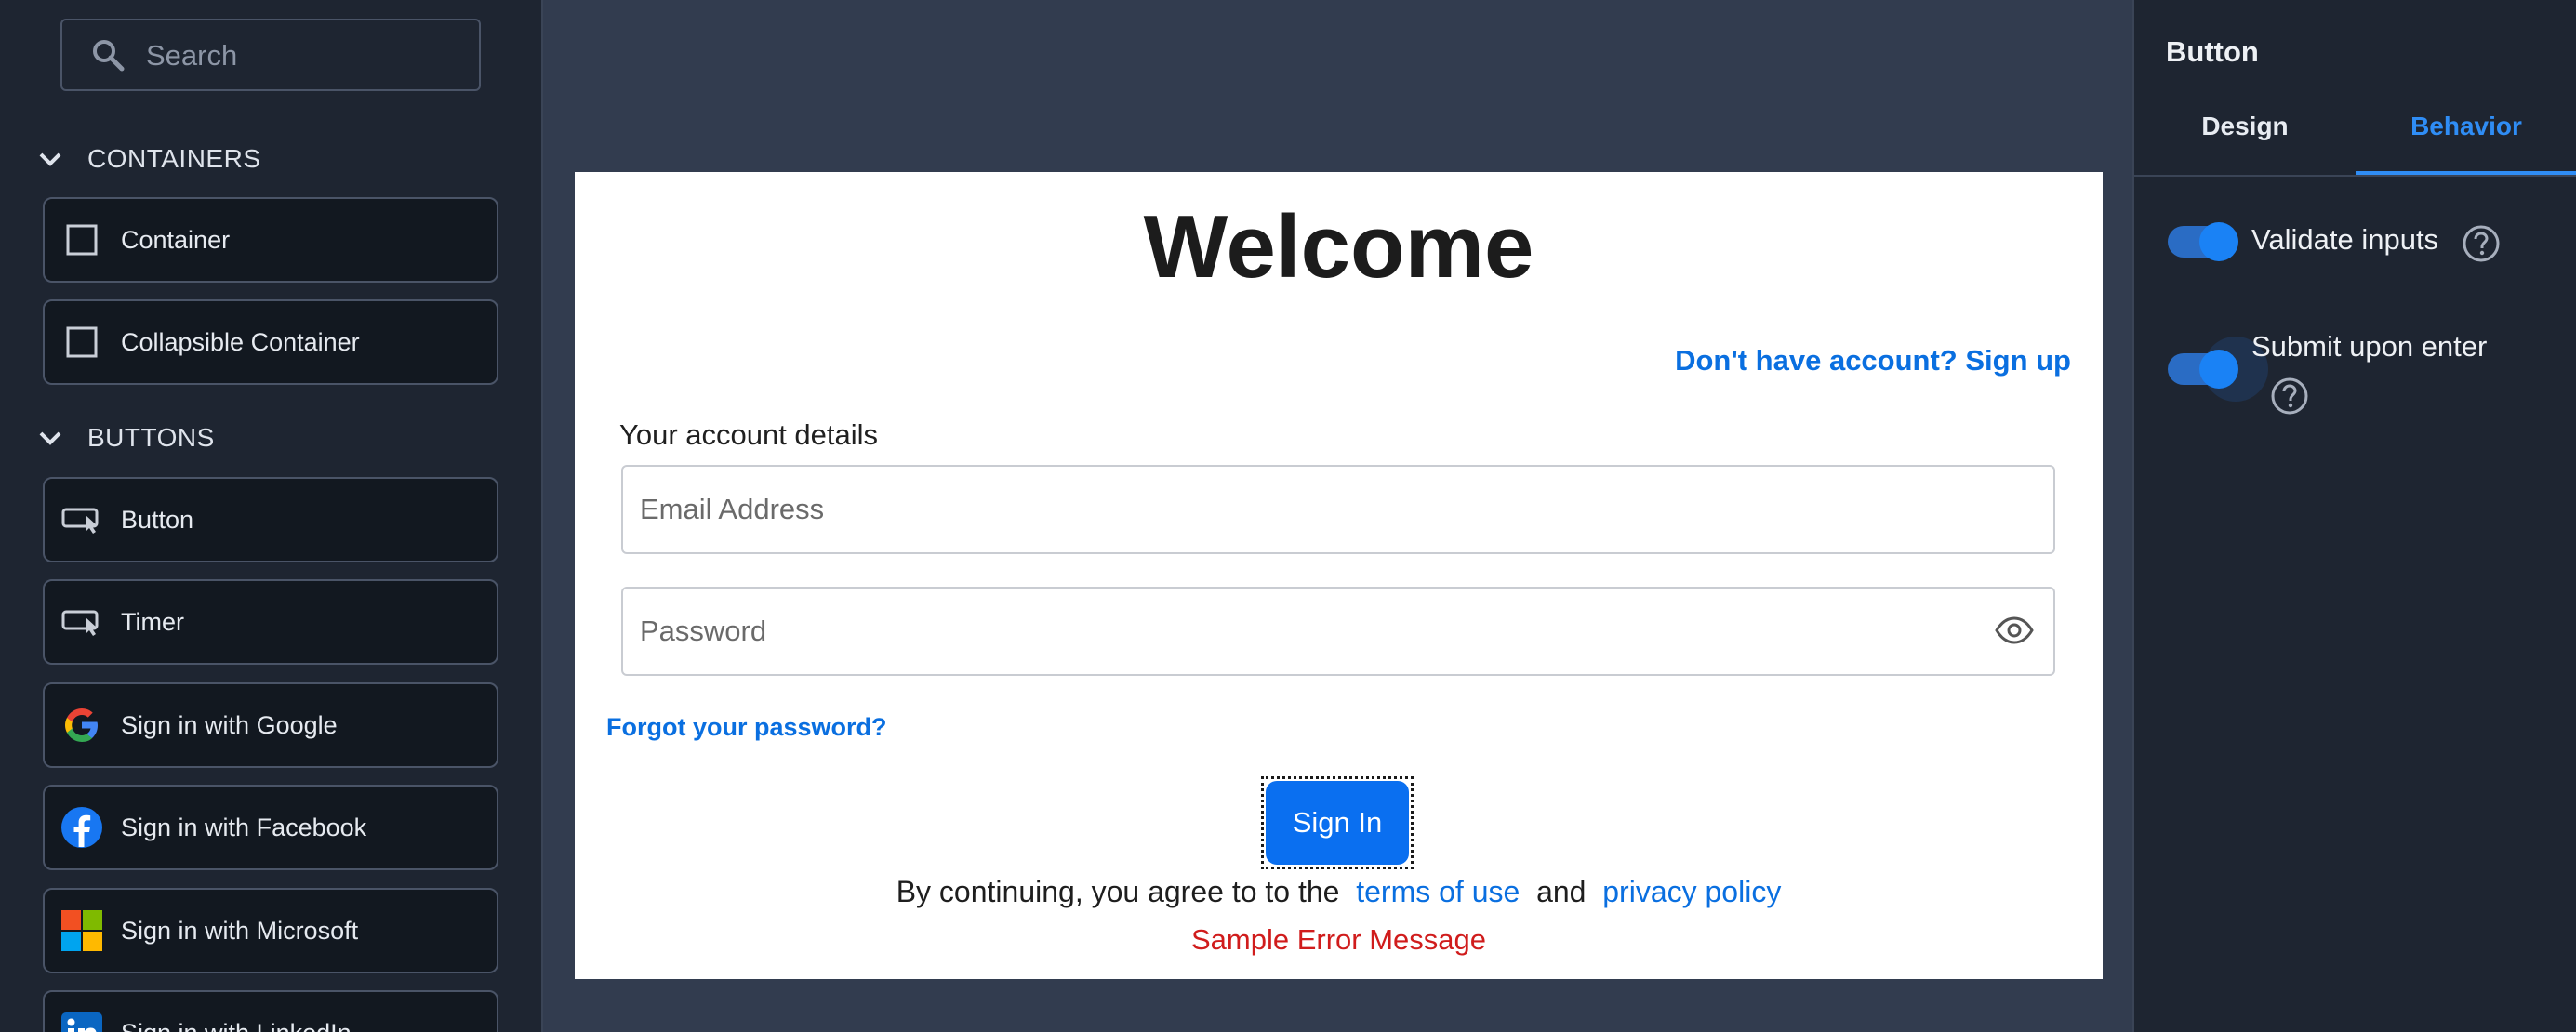  What do you see at coordinates (176, 240) in the screenshot?
I see `component-label: Container` at bounding box center [176, 240].